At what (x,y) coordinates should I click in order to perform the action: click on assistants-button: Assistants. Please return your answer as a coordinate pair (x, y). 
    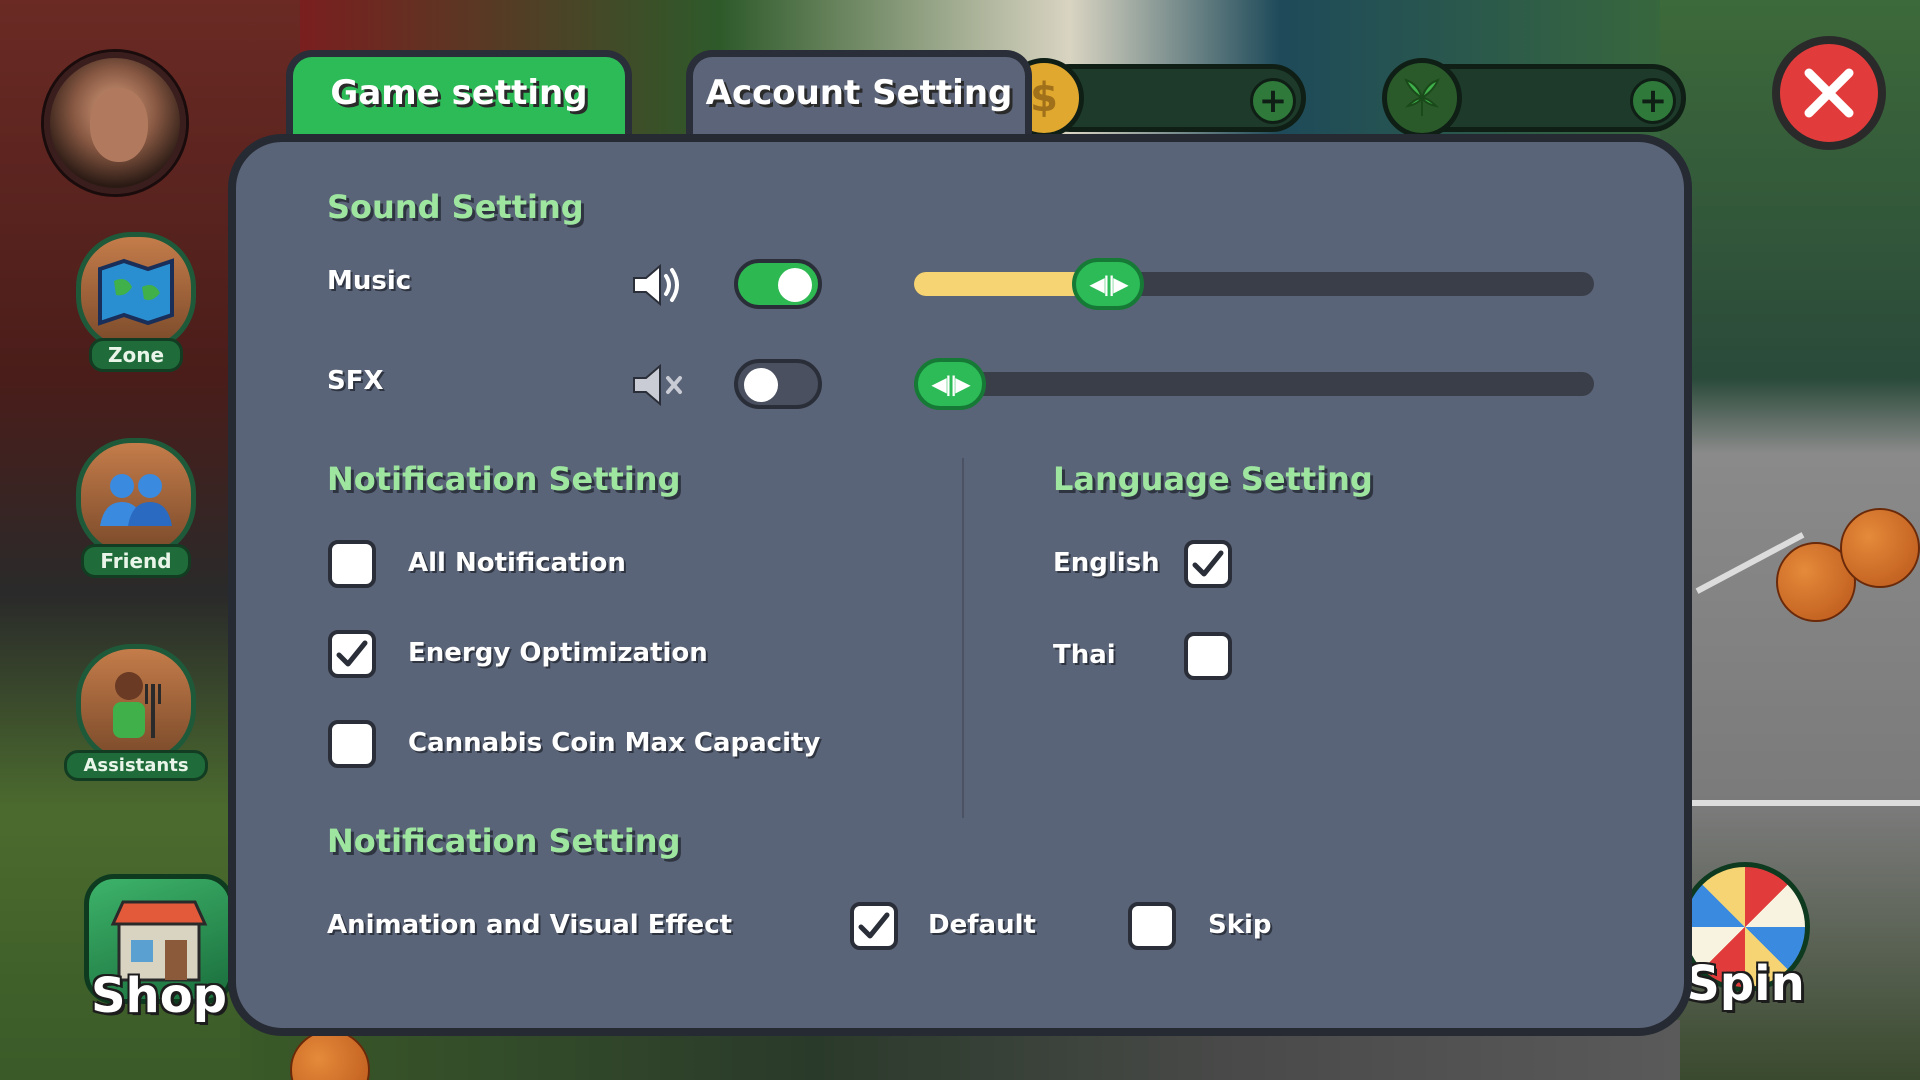
    Looking at the image, I should click on (136, 712).